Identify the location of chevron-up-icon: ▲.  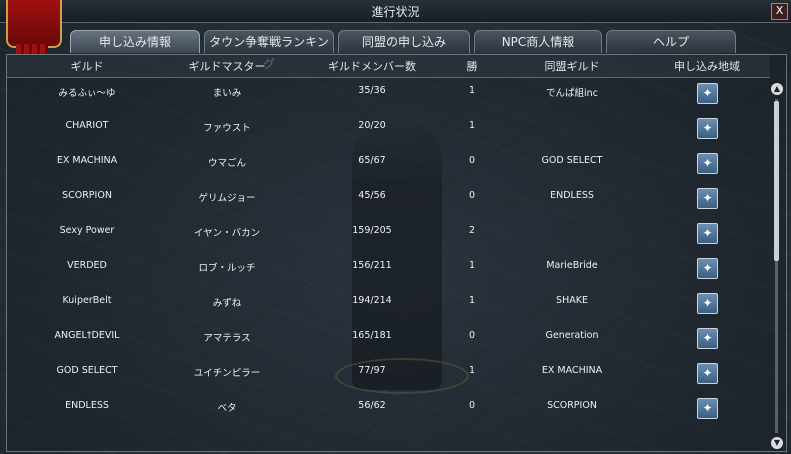
(777, 89).